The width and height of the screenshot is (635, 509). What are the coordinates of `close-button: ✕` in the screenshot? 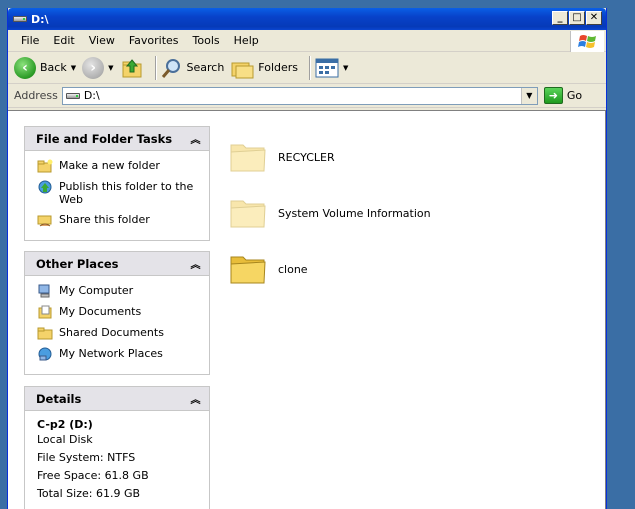 It's located at (594, 18).